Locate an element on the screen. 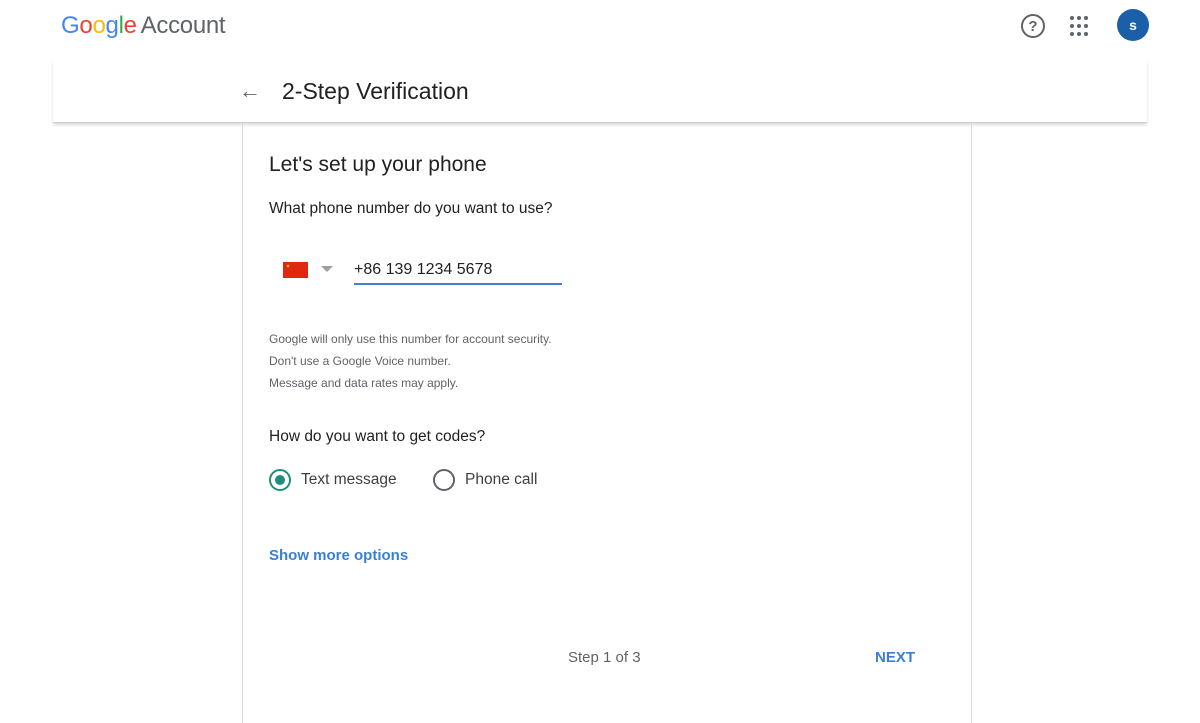 The height and width of the screenshot is (723, 1200). radio-label: Text message is located at coordinates (349, 479).